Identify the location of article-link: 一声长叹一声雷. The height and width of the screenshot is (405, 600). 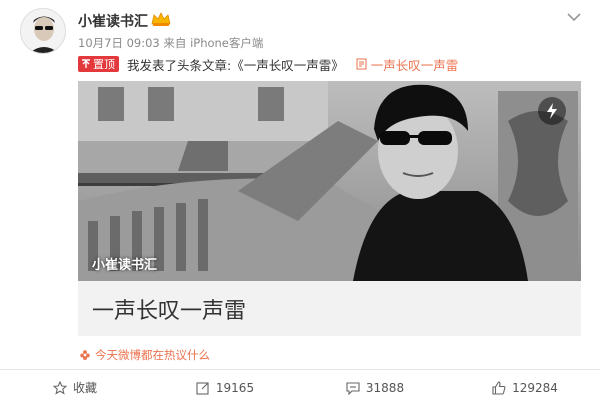
(407, 64).